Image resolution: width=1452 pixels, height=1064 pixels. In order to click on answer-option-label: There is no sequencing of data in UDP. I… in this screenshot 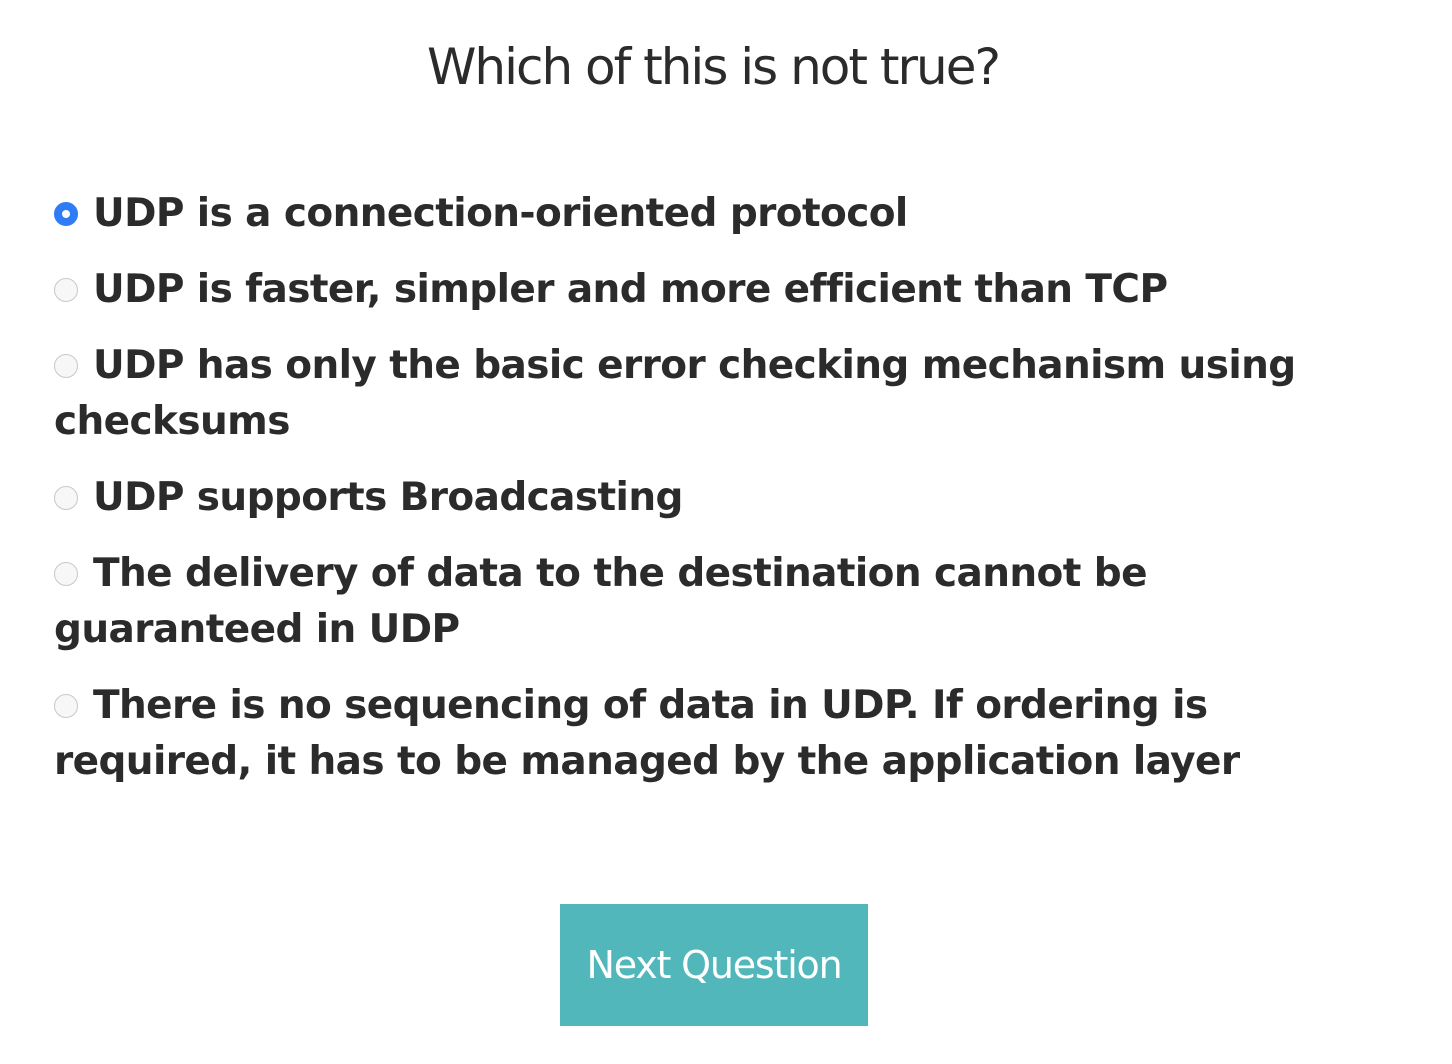, I will do `click(647, 733)`.